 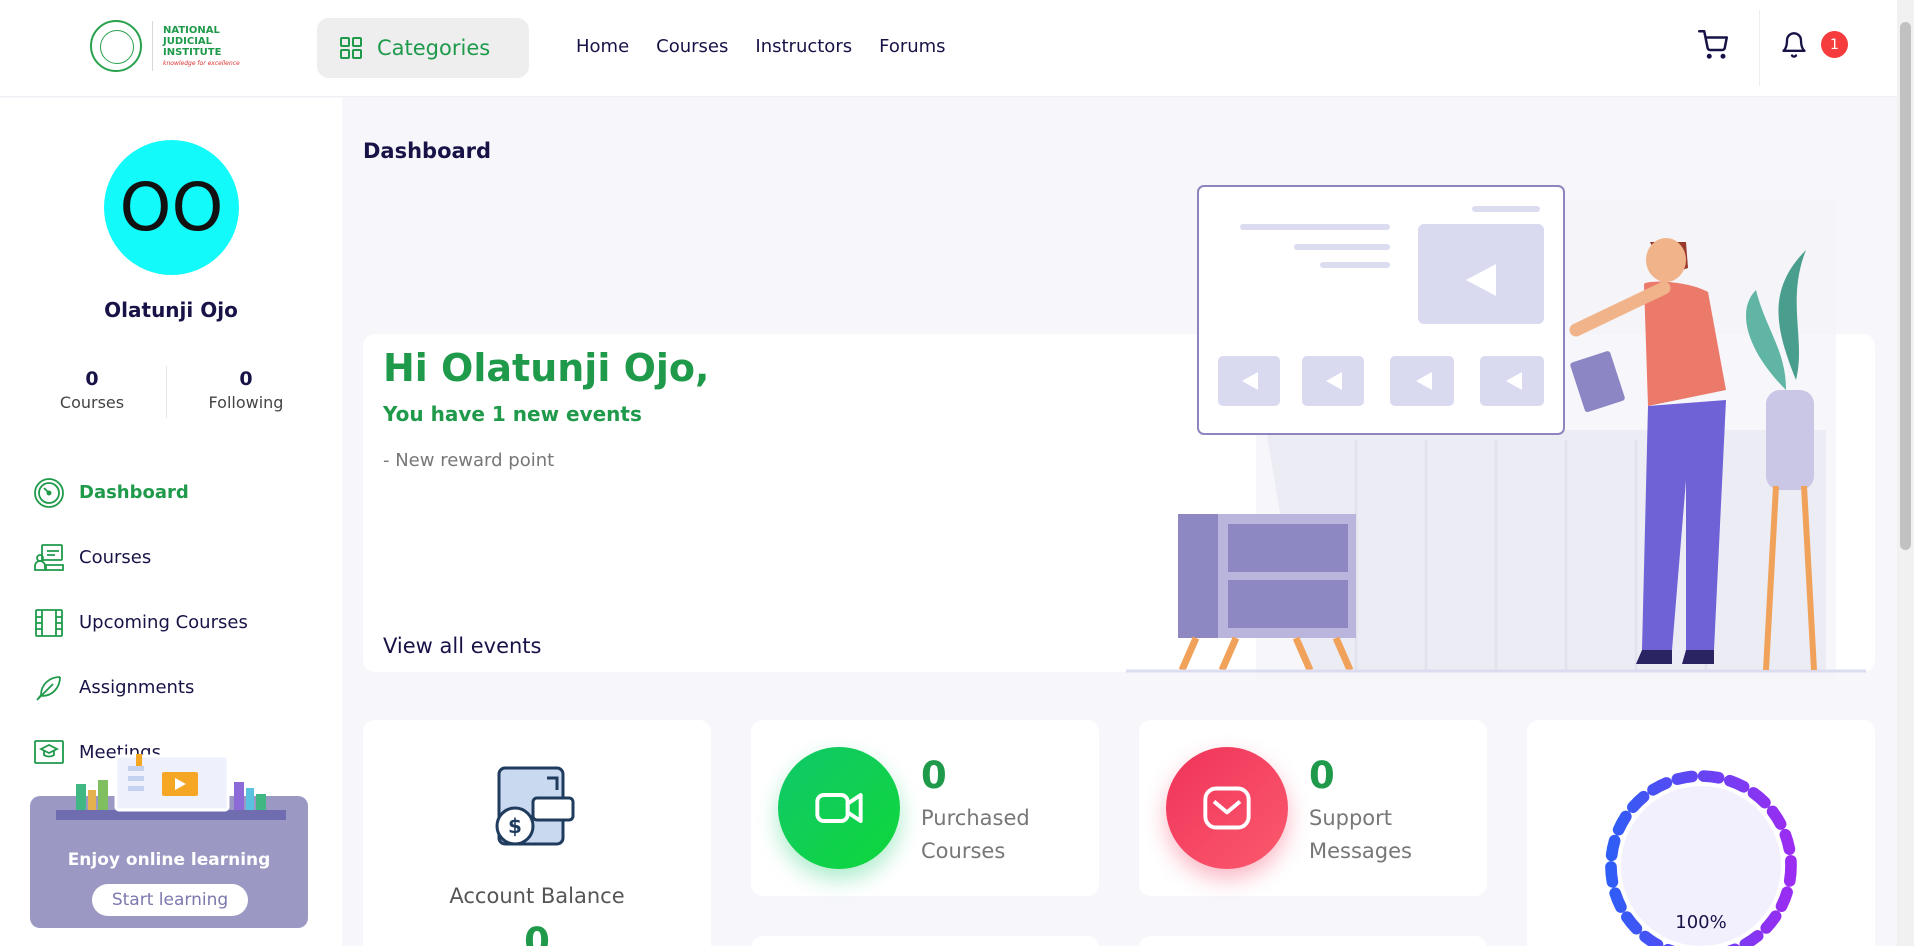 I want to click on main-nav: Home Courses Instructors Forums, so click(x=761, y=46).